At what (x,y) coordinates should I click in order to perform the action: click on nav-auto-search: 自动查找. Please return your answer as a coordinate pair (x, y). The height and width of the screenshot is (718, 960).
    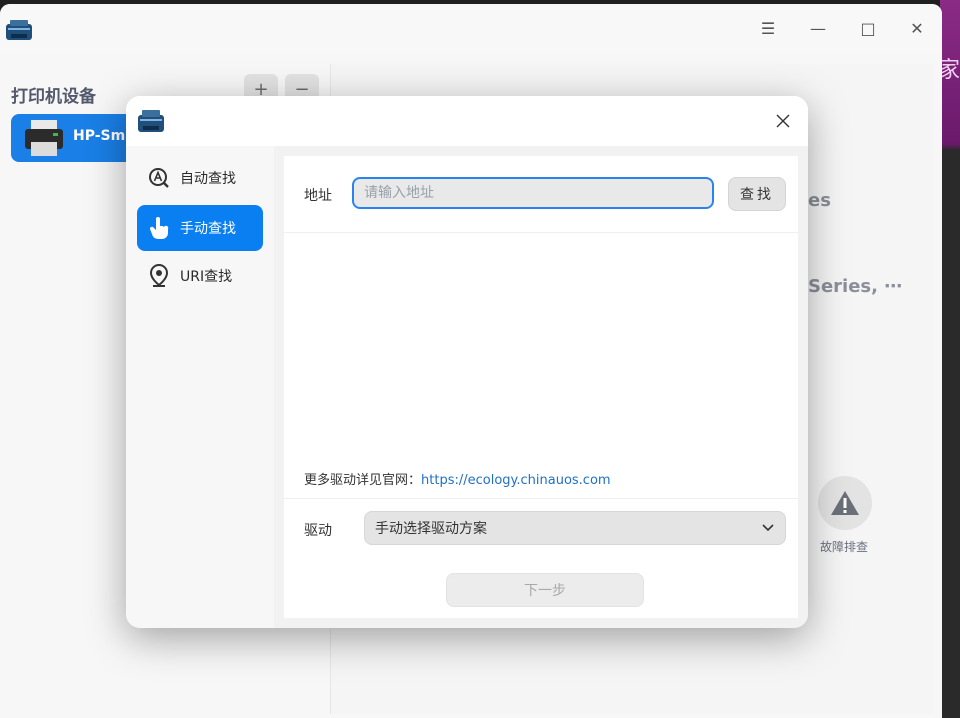
    Looking at the image, I should click on (200, 178).